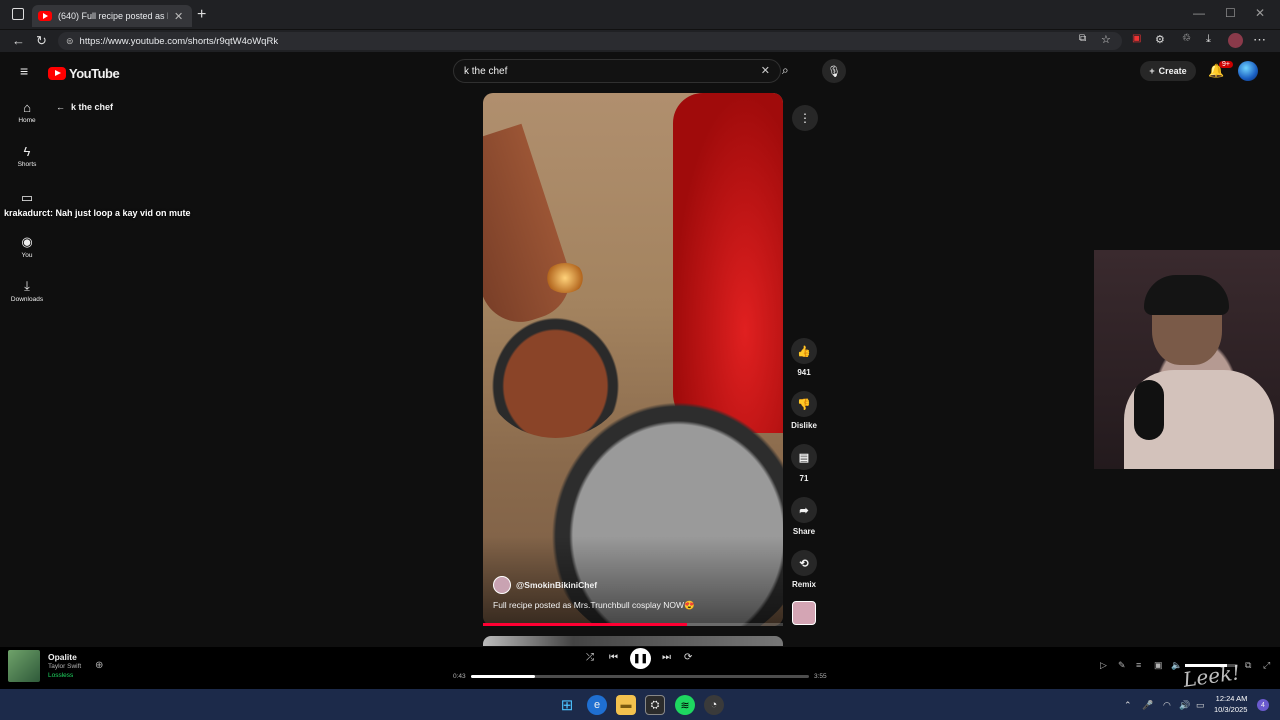 The image size is (1280, 720). I want to click on create-button: + Create, so click(1168, 71).